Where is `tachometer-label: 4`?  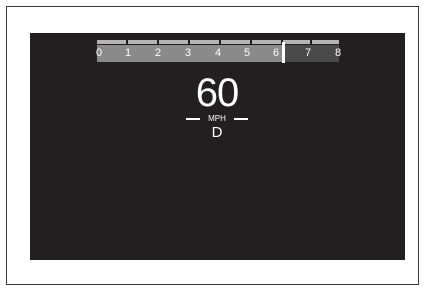 tachometer-label: 4 is located at coordinates (218, 53).